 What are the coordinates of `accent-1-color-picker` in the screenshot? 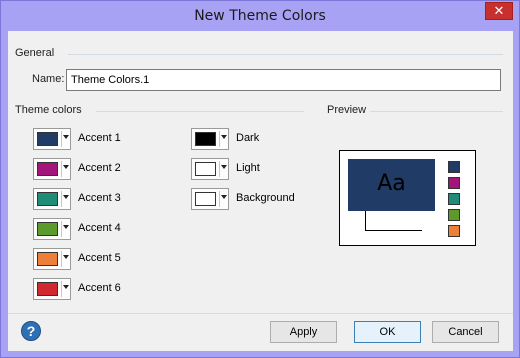 It's located at (52, 139).